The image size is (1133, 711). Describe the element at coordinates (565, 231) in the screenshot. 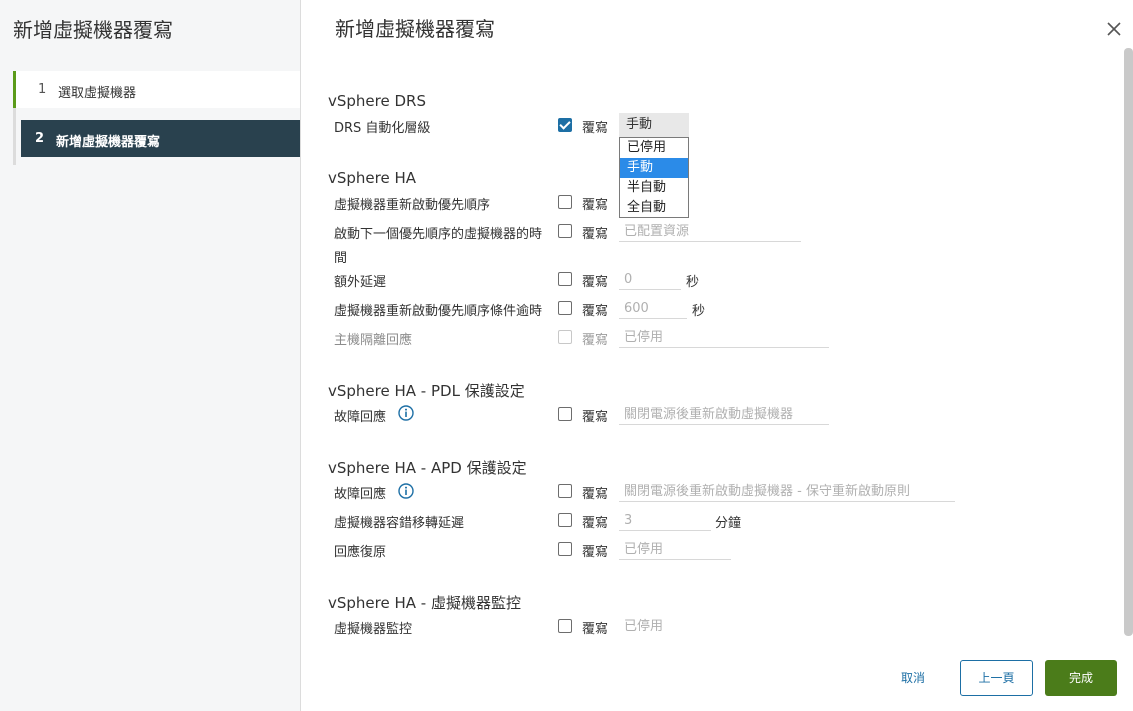

I see `next-priority-override-checkbox` at that location.